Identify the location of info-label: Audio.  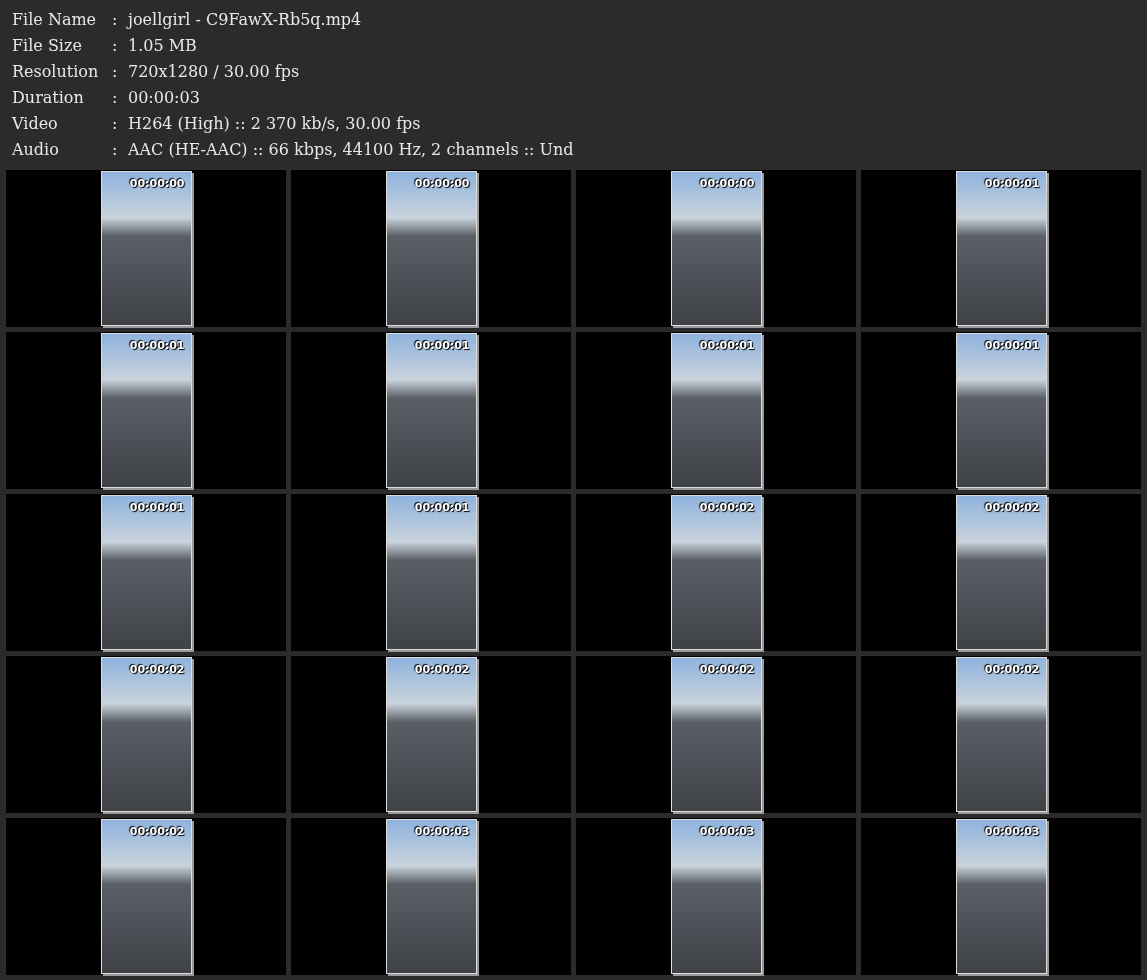
(36, 150).